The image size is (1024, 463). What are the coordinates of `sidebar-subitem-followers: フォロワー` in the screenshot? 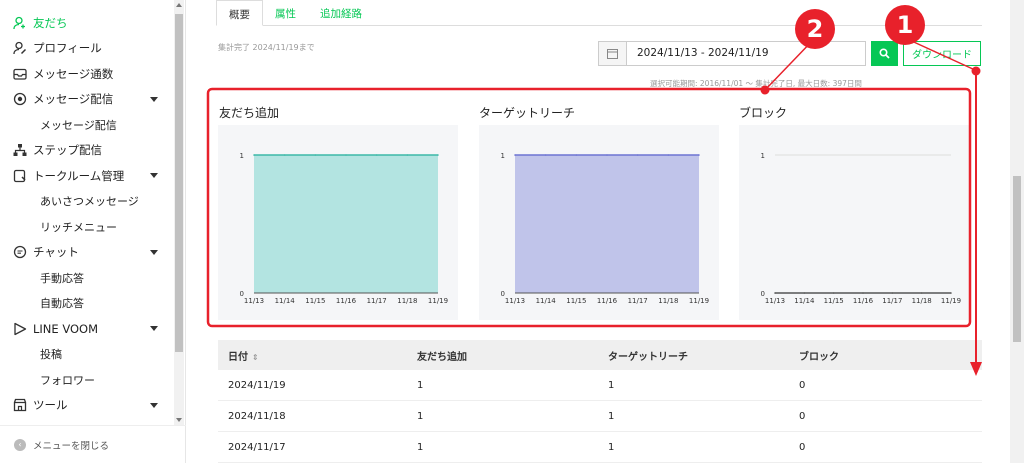 It's located at (86, 380).